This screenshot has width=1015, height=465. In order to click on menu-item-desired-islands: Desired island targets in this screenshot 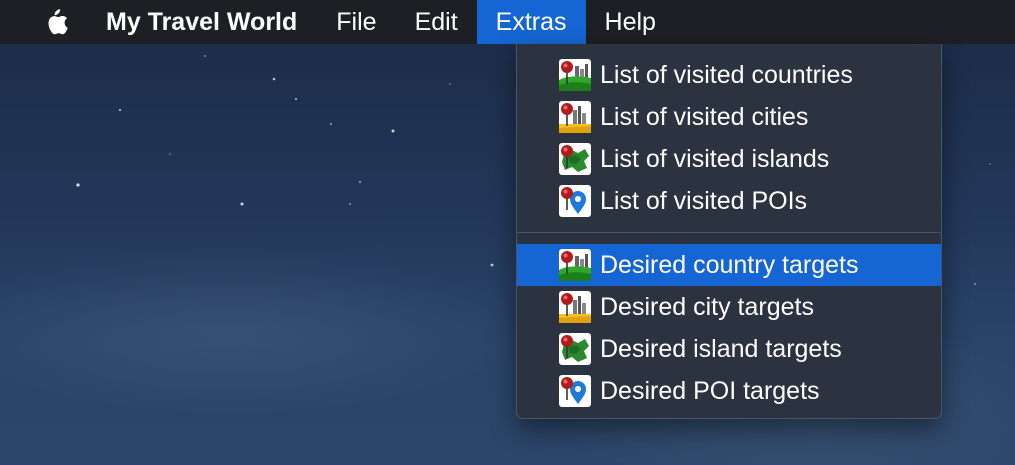, I will do `click(729, 349)`.